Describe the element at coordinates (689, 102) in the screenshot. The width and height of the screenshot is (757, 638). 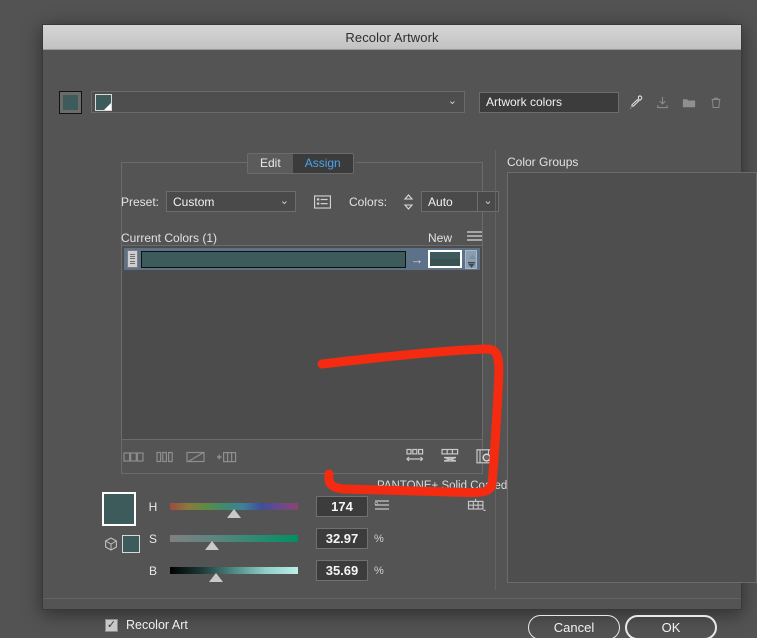
I see `new-color-group-folder-icon` at that location.